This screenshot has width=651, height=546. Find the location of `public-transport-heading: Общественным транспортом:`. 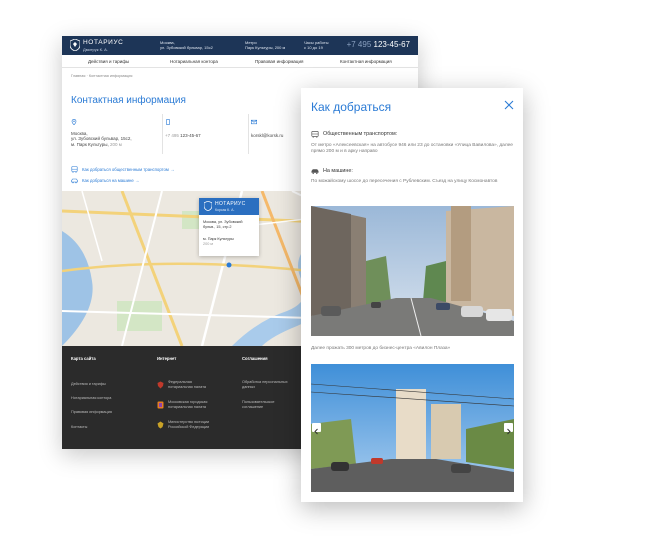

public-transport-heading: Общественным транспортом: is located at coordinates (360, 134).